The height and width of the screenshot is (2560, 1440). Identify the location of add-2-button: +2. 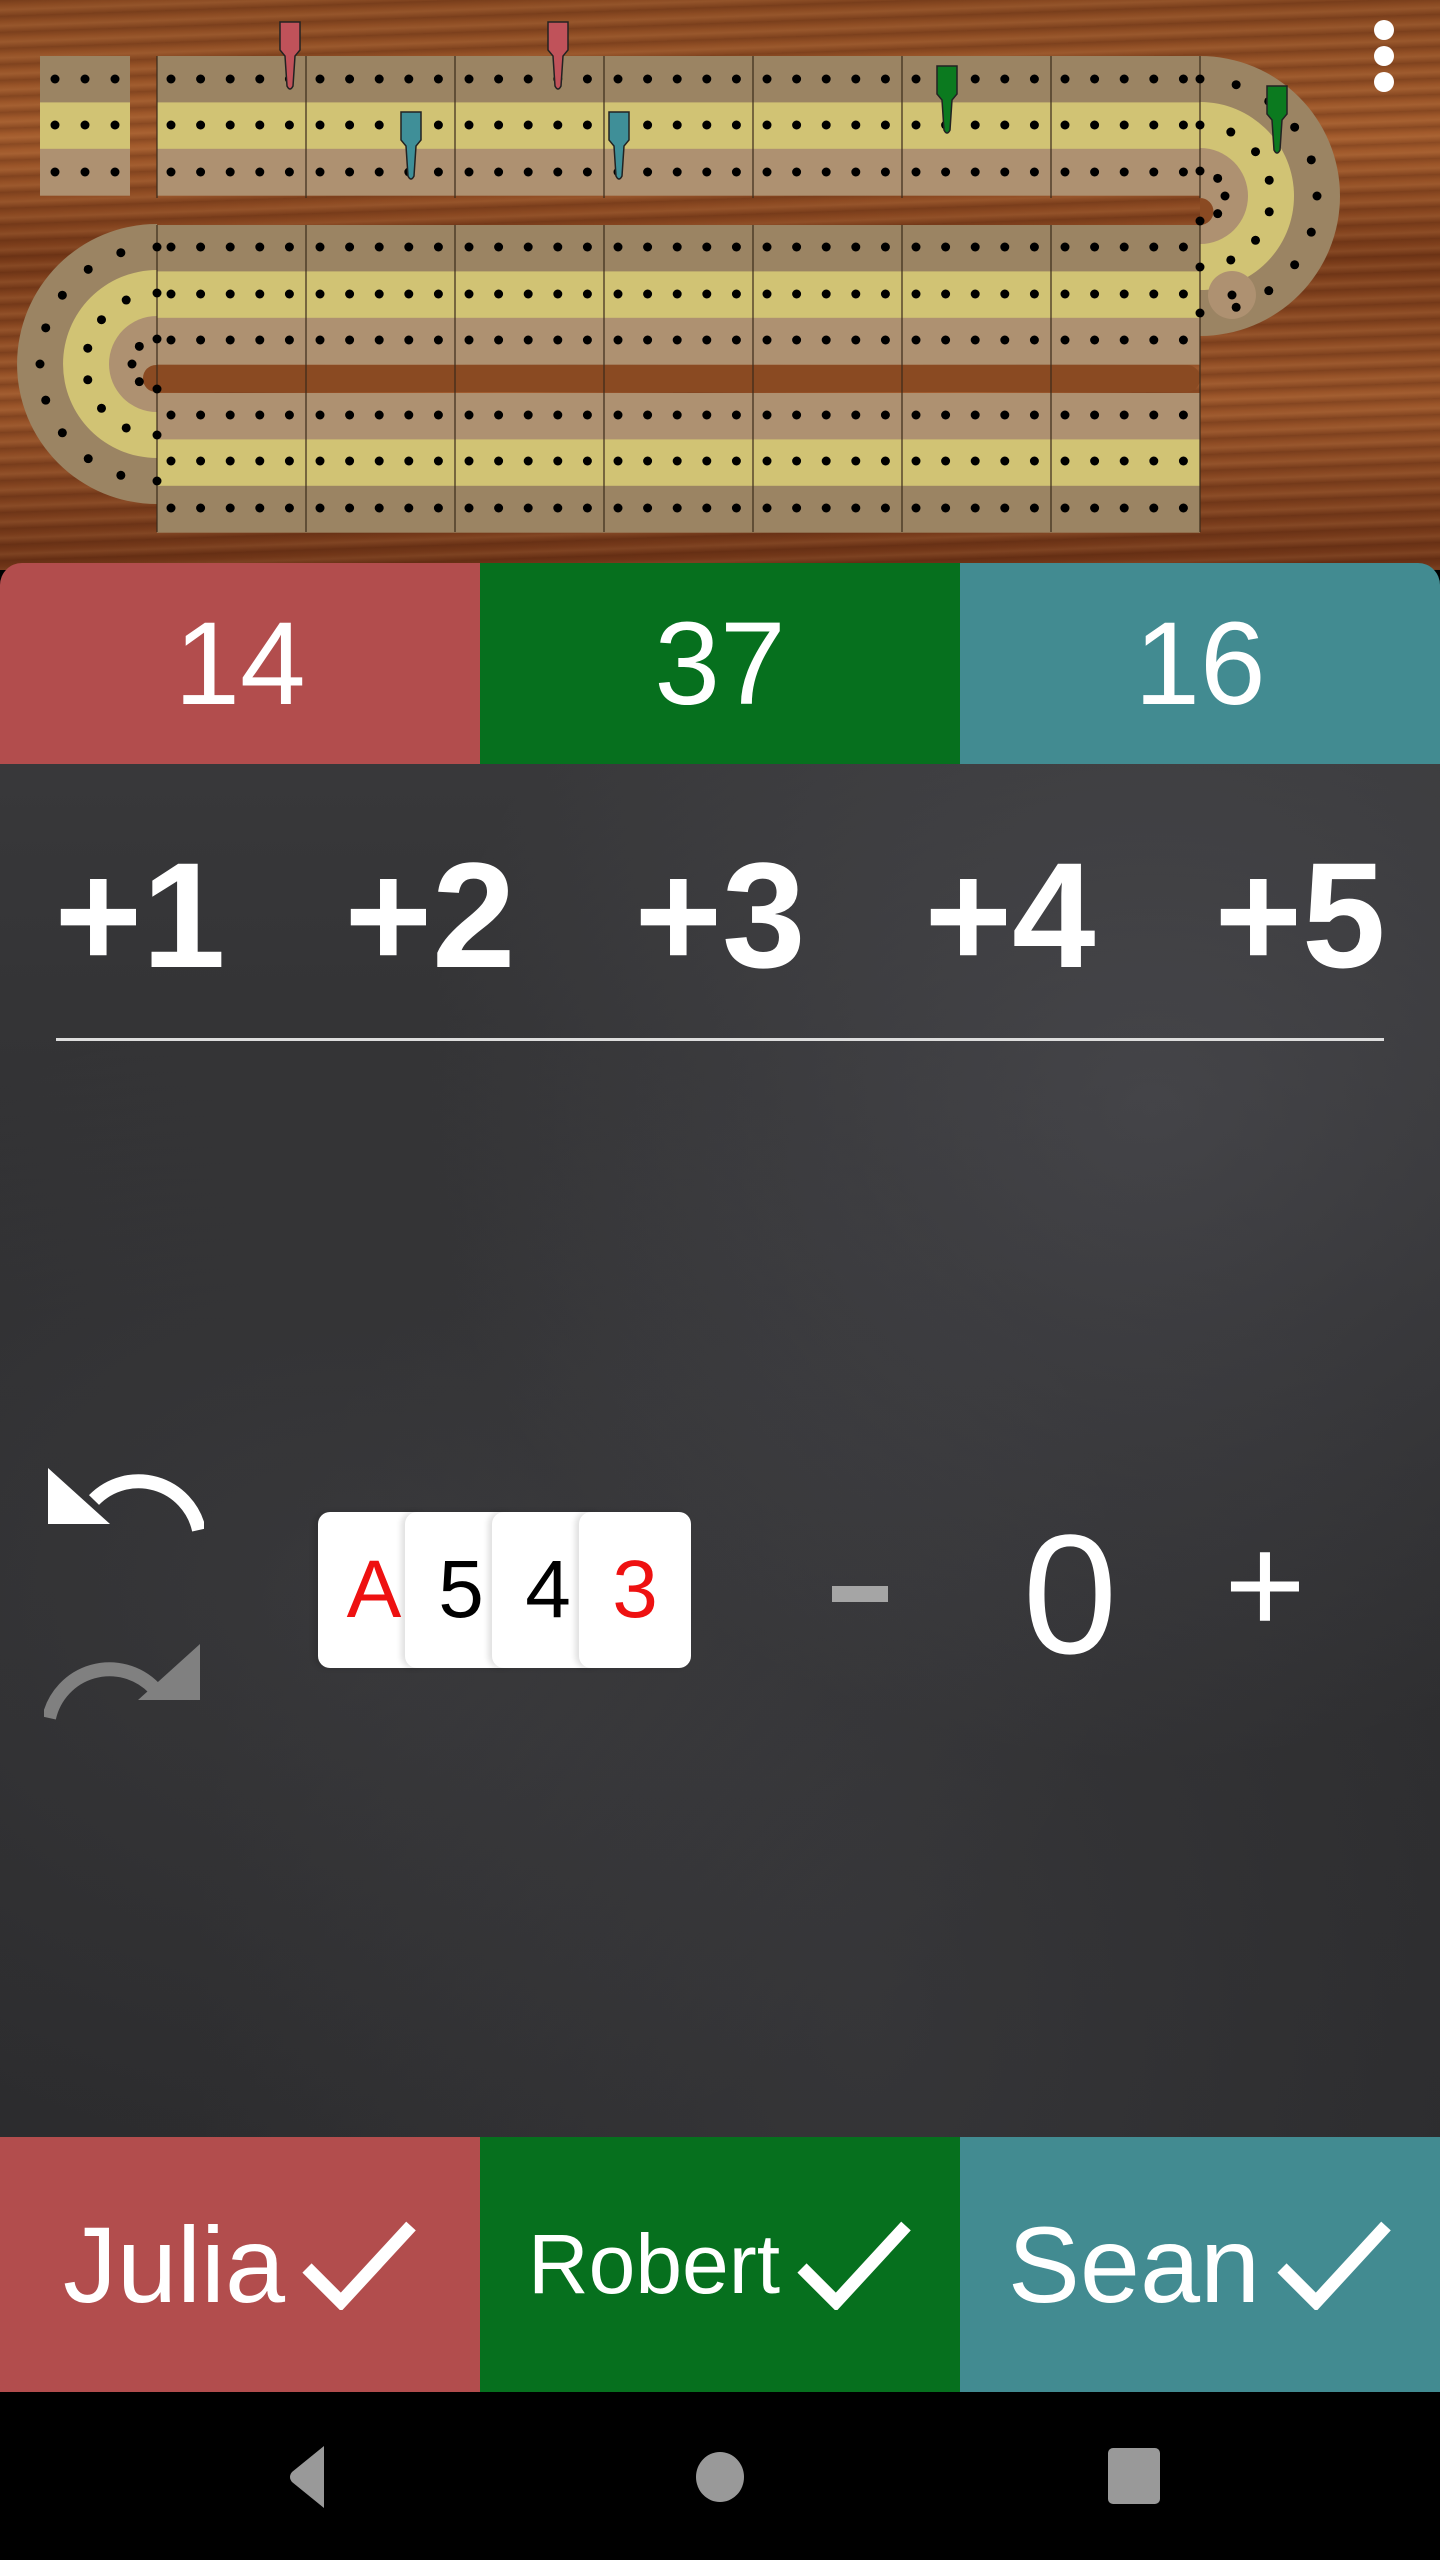
(430, 915).